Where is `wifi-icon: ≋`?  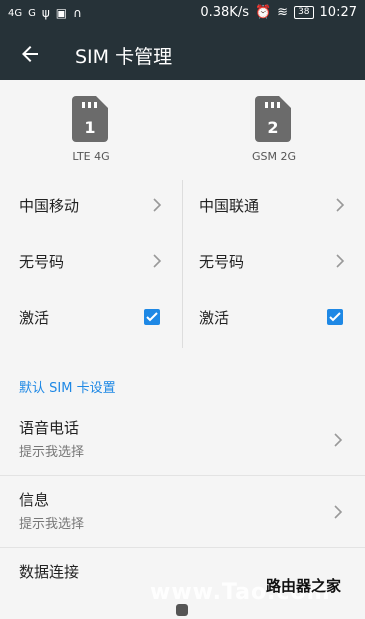
wifi-icon: ≋ is located at coordinates (283, 12).